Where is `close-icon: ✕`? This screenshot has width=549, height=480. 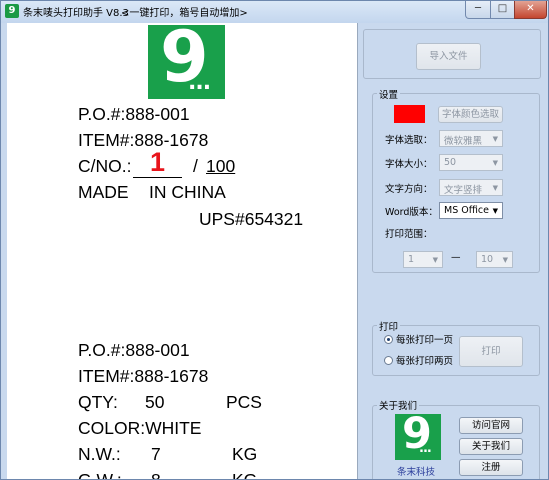
close-icon: ✕ is located at coordinates (530, 8).